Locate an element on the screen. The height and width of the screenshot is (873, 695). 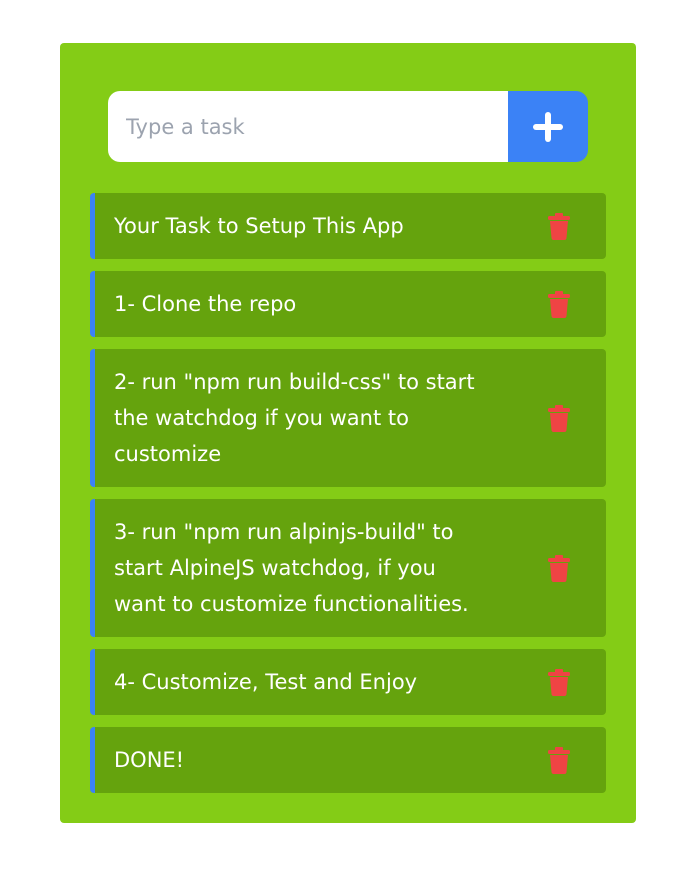
add-task-form is located at coordinates (348, 126).